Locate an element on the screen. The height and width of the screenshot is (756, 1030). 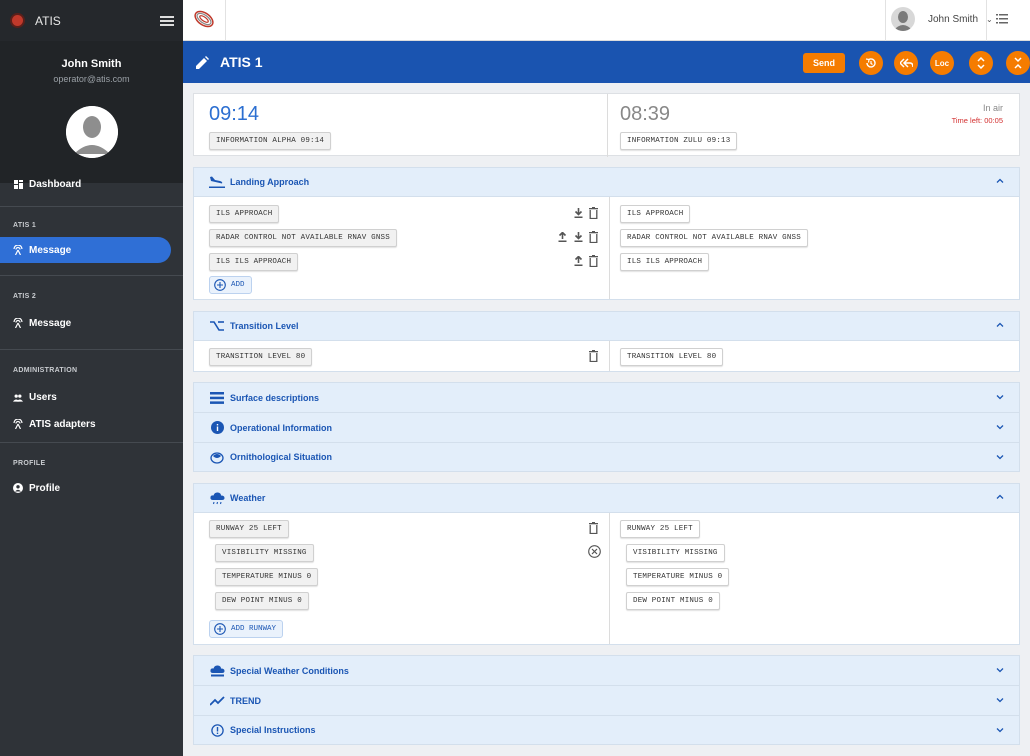
preview-item: RADAR CONTROL NOT AVAILABLE RNAV GNSS is located at coordinates (714, 238).